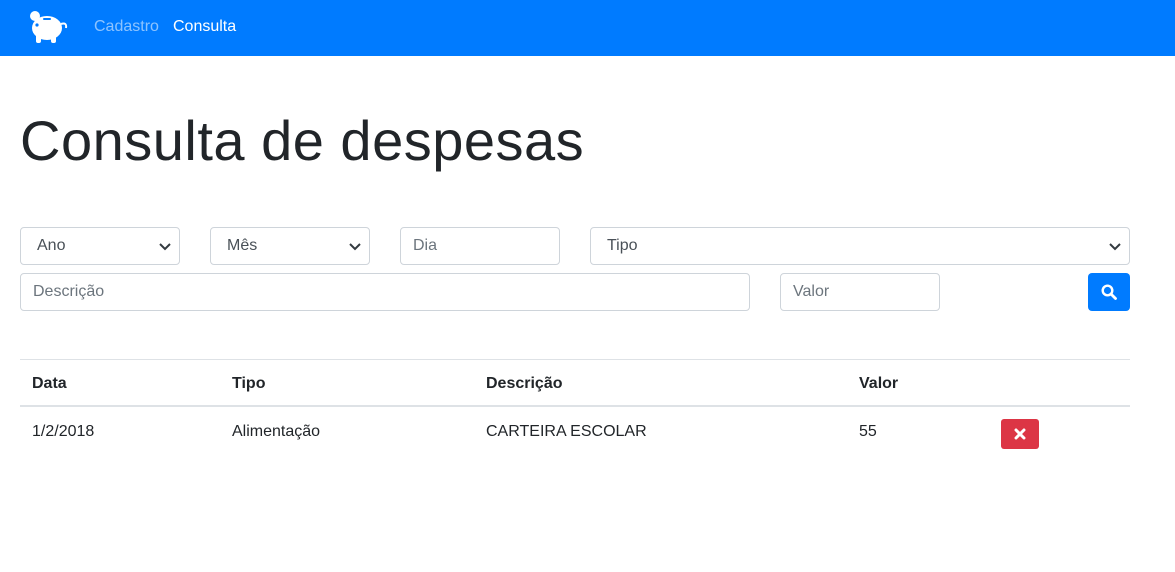 This screenshot has width=1175, height=572. Describe the element at coordinates (47, 27) in the screenshot. I see `piggy-bank-icon` at that location.